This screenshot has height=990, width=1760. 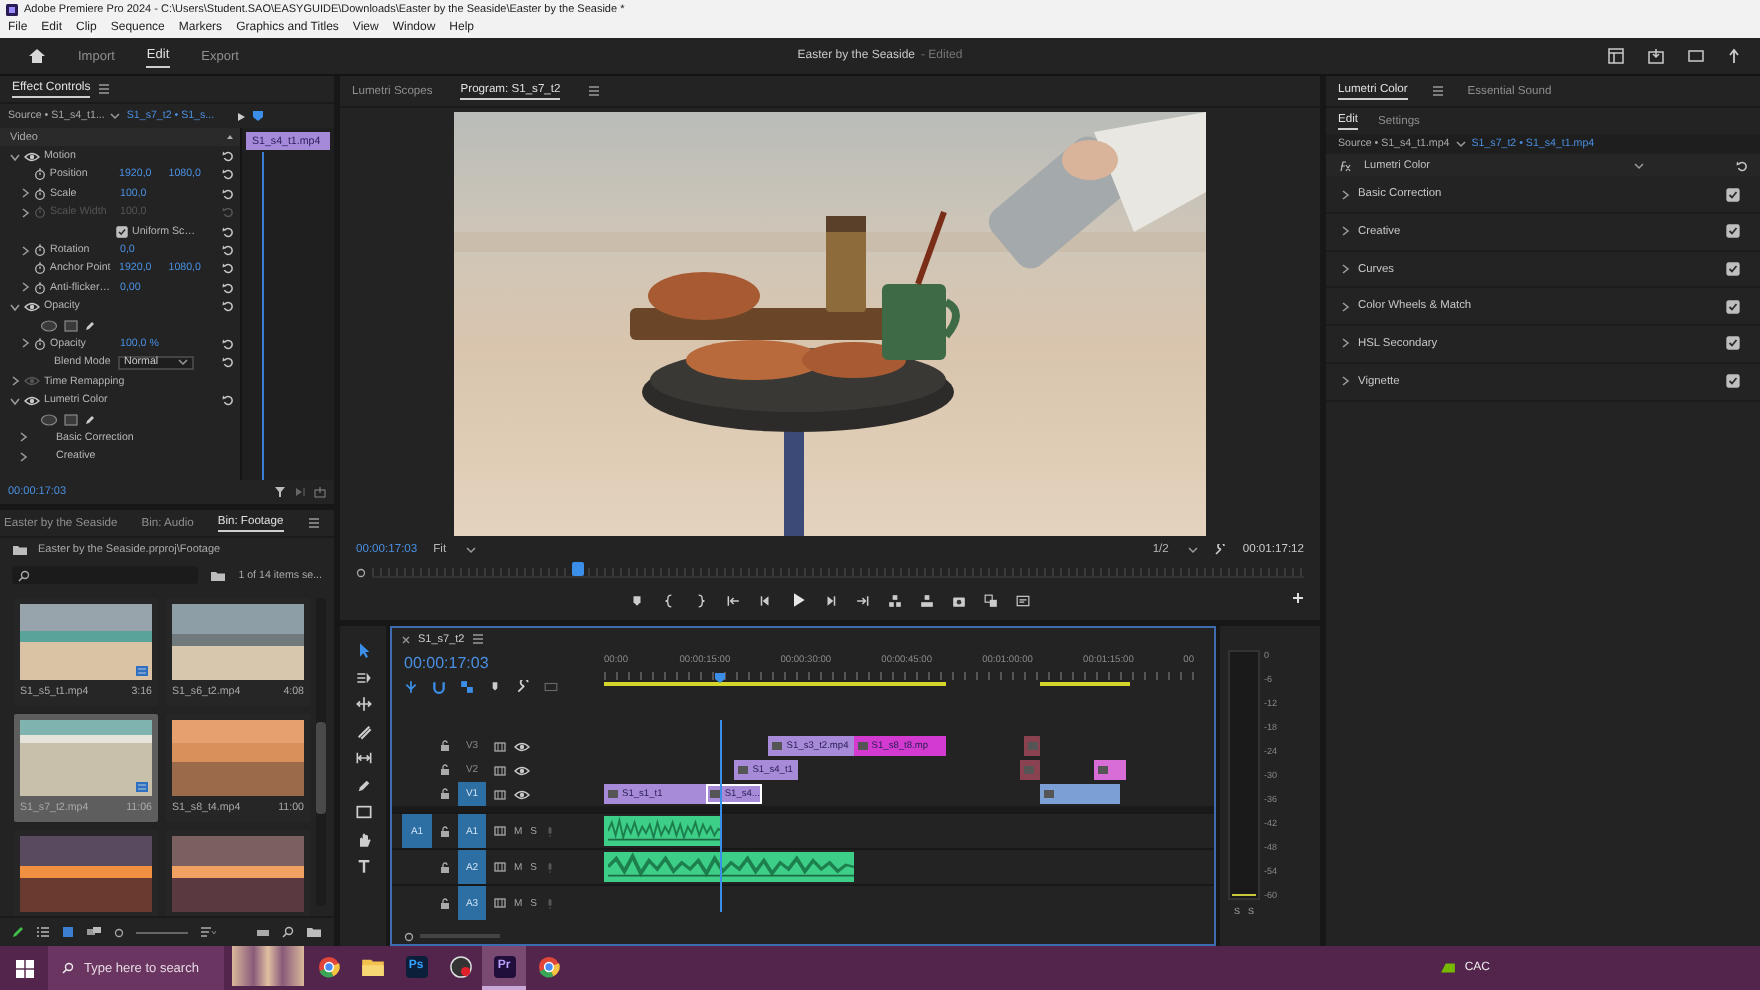 I want to click on captions-icon, so click(x=551, y=687).